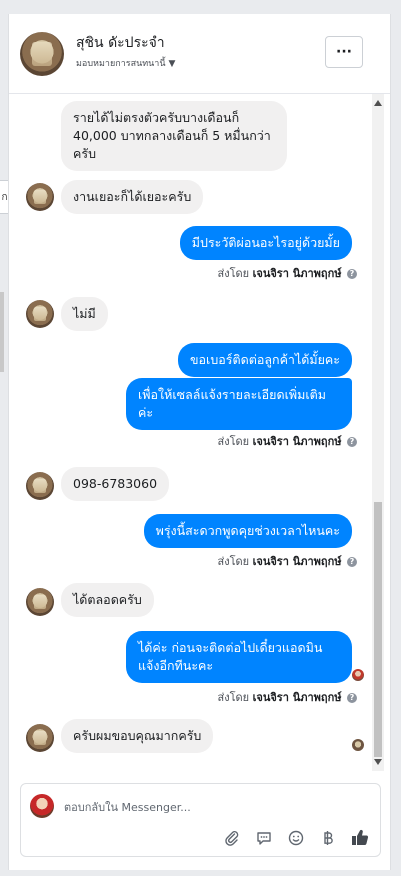 This screenshot has height=876, width=401. I want to click on more-options-button: ···, so click(344, 52).